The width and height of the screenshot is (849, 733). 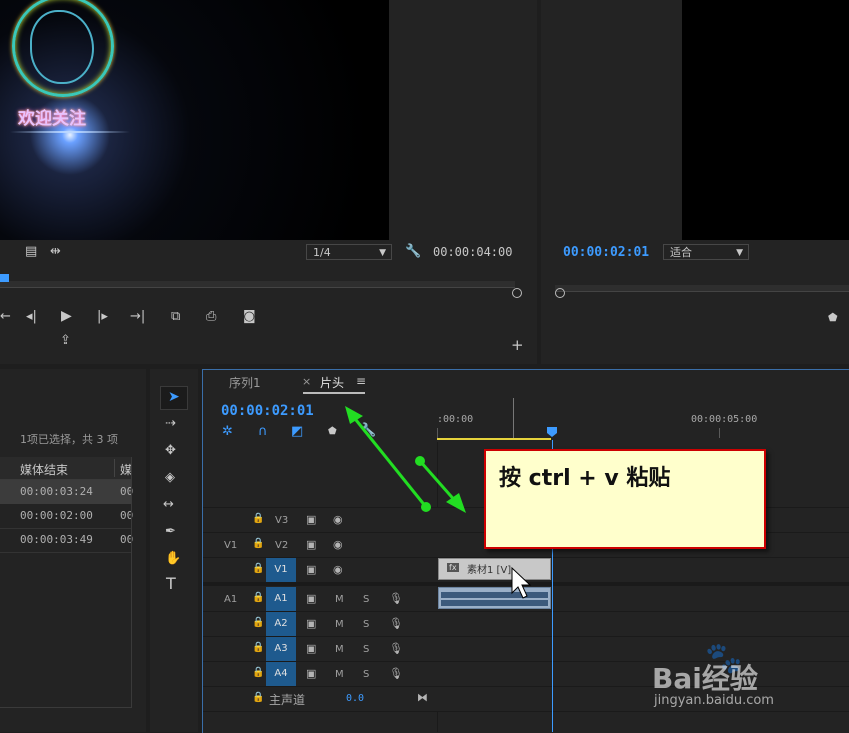 I want to click on watermark-url: jingyan.baidu.com, so click(x=714, y=700).